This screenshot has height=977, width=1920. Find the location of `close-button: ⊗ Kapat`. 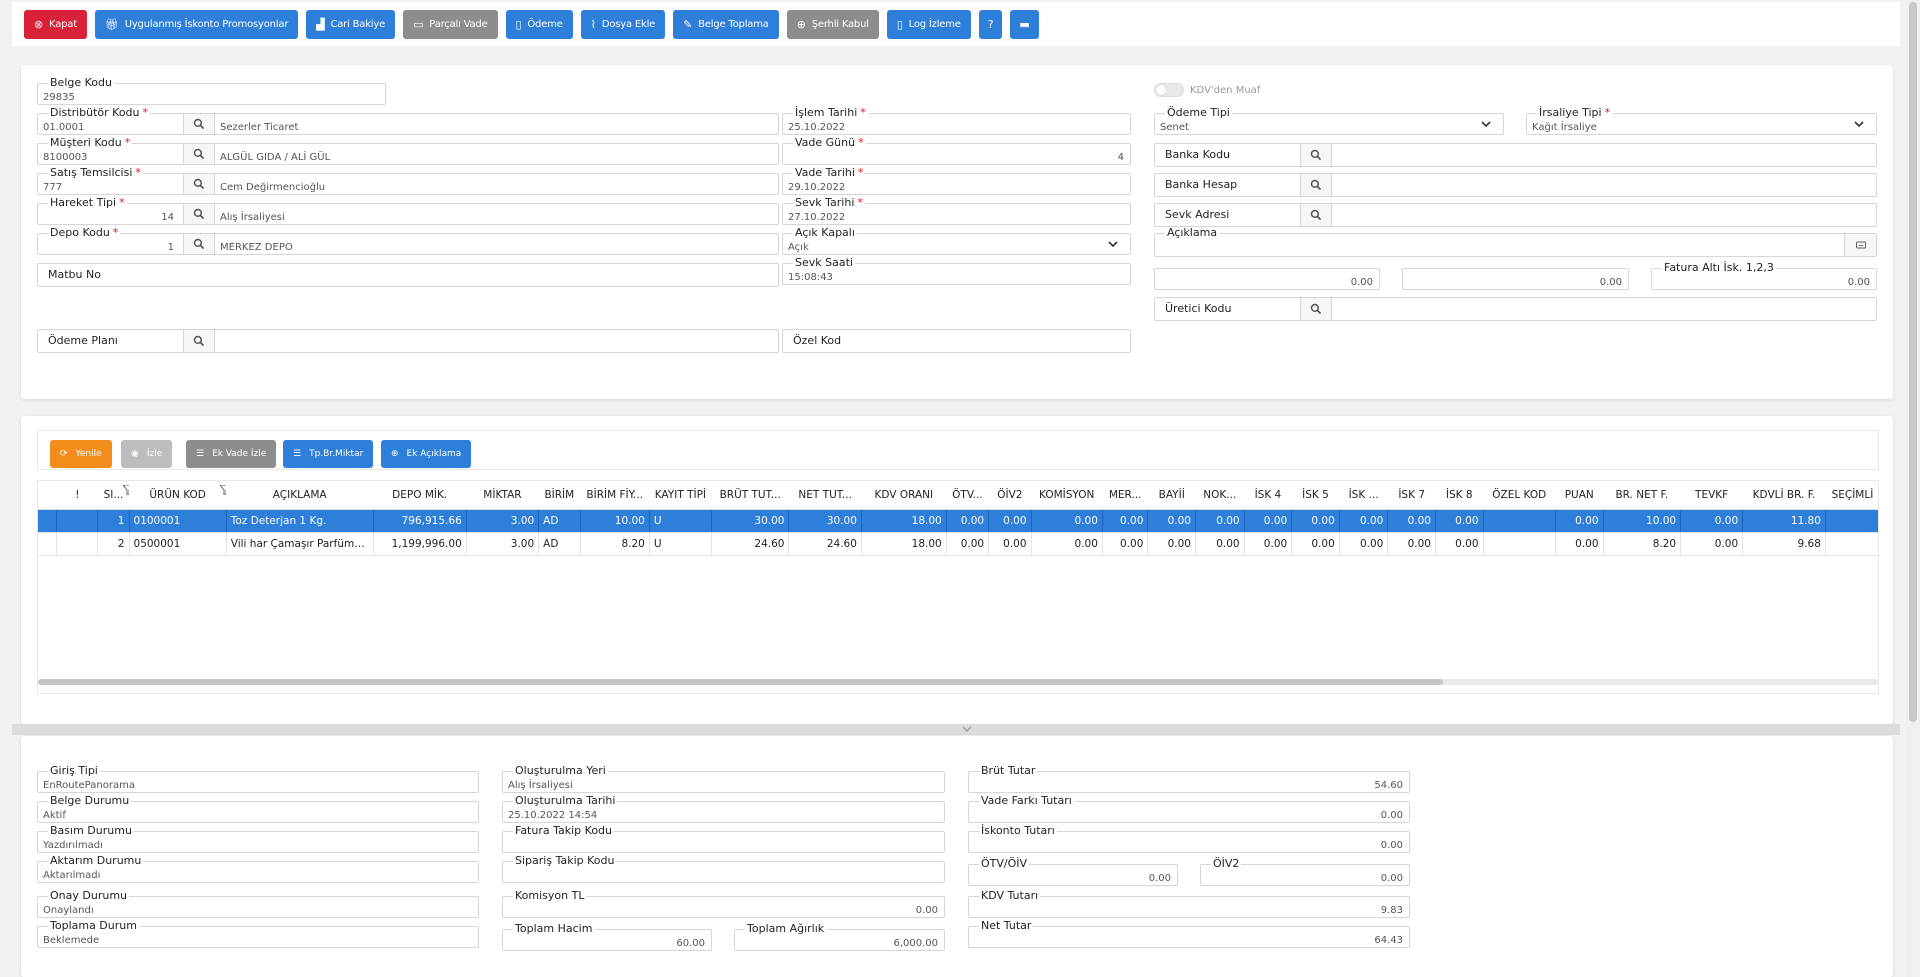

close-button: ⊗ Kapat is located at coordinates (55, 24).